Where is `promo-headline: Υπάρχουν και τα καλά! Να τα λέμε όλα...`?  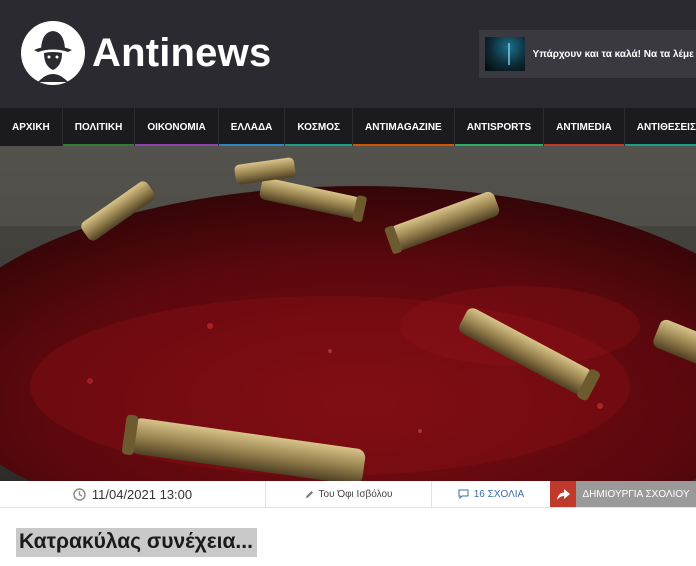
promo-headline: Υπάρχουν και τα καλά! Να τα λέμε όλα... is located at coordinates (614, 54).